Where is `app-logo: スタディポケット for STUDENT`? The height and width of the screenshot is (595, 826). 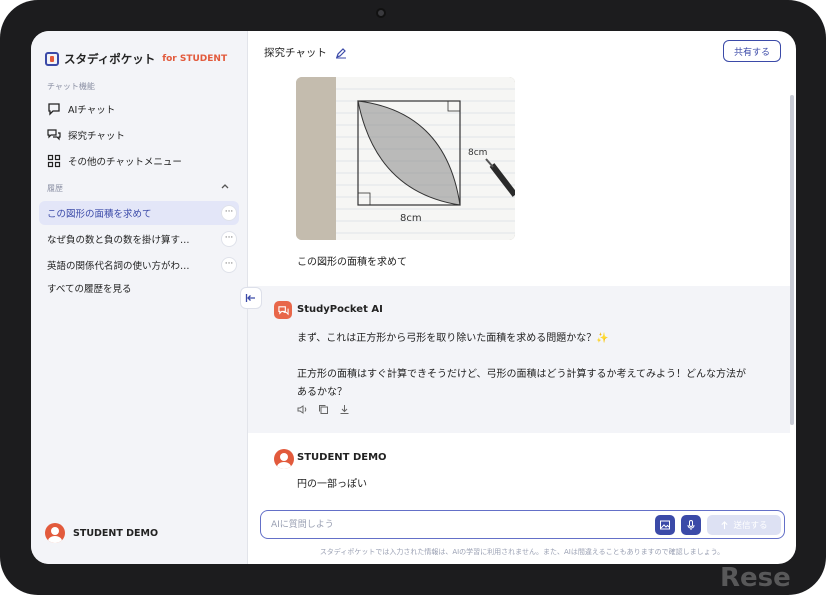
app-logo: スタディポケット for STUDENT is located at coordinates (136, 59).